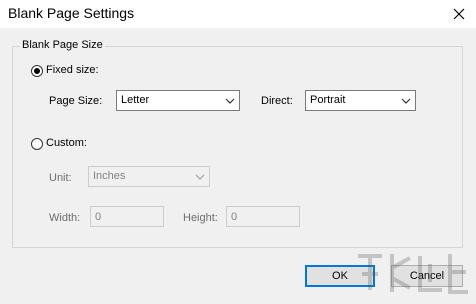 The height and width of the screenshot is (304, 476). What do you see at coordinates (135, 100) in the screenshot?
I see `page-size-value: Letter` at bounding box center [135, 100].